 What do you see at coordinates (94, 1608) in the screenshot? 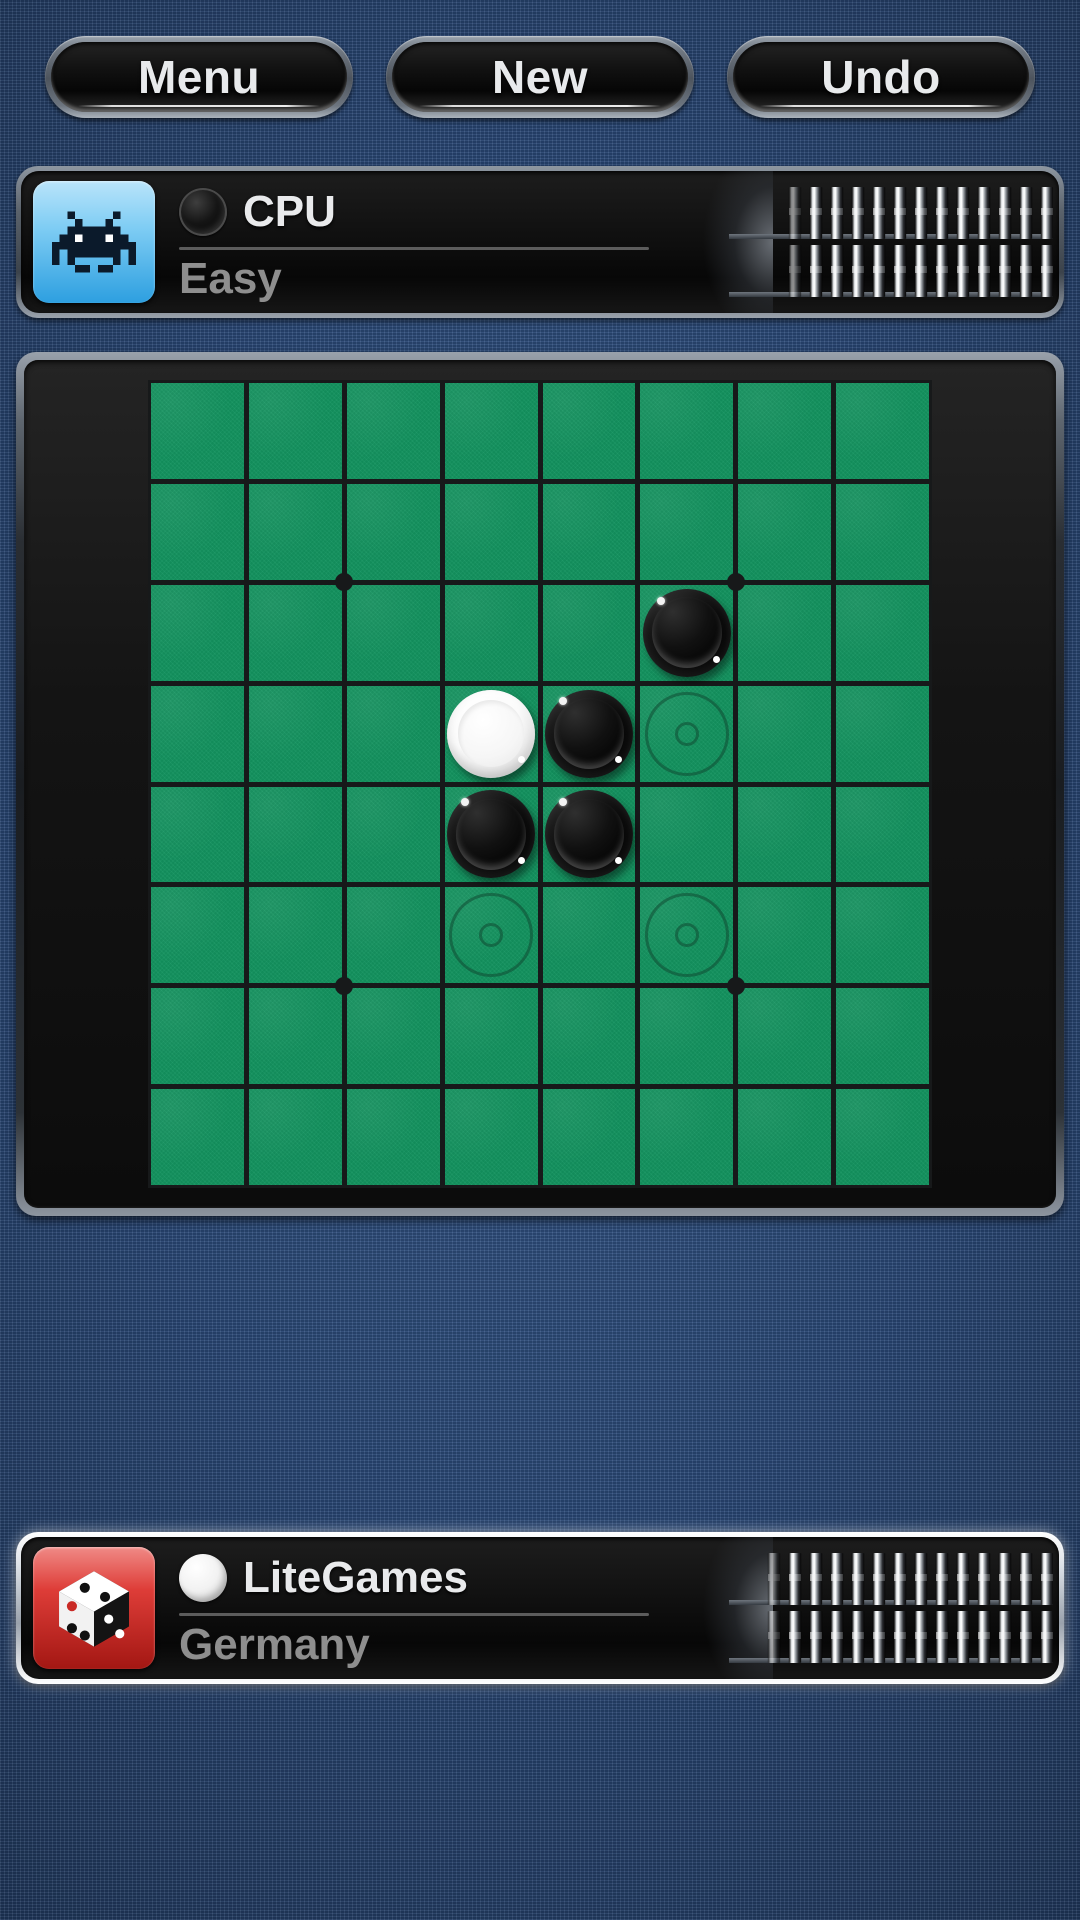
I see `avatar-litegames` at bounding box center [94, 1608].